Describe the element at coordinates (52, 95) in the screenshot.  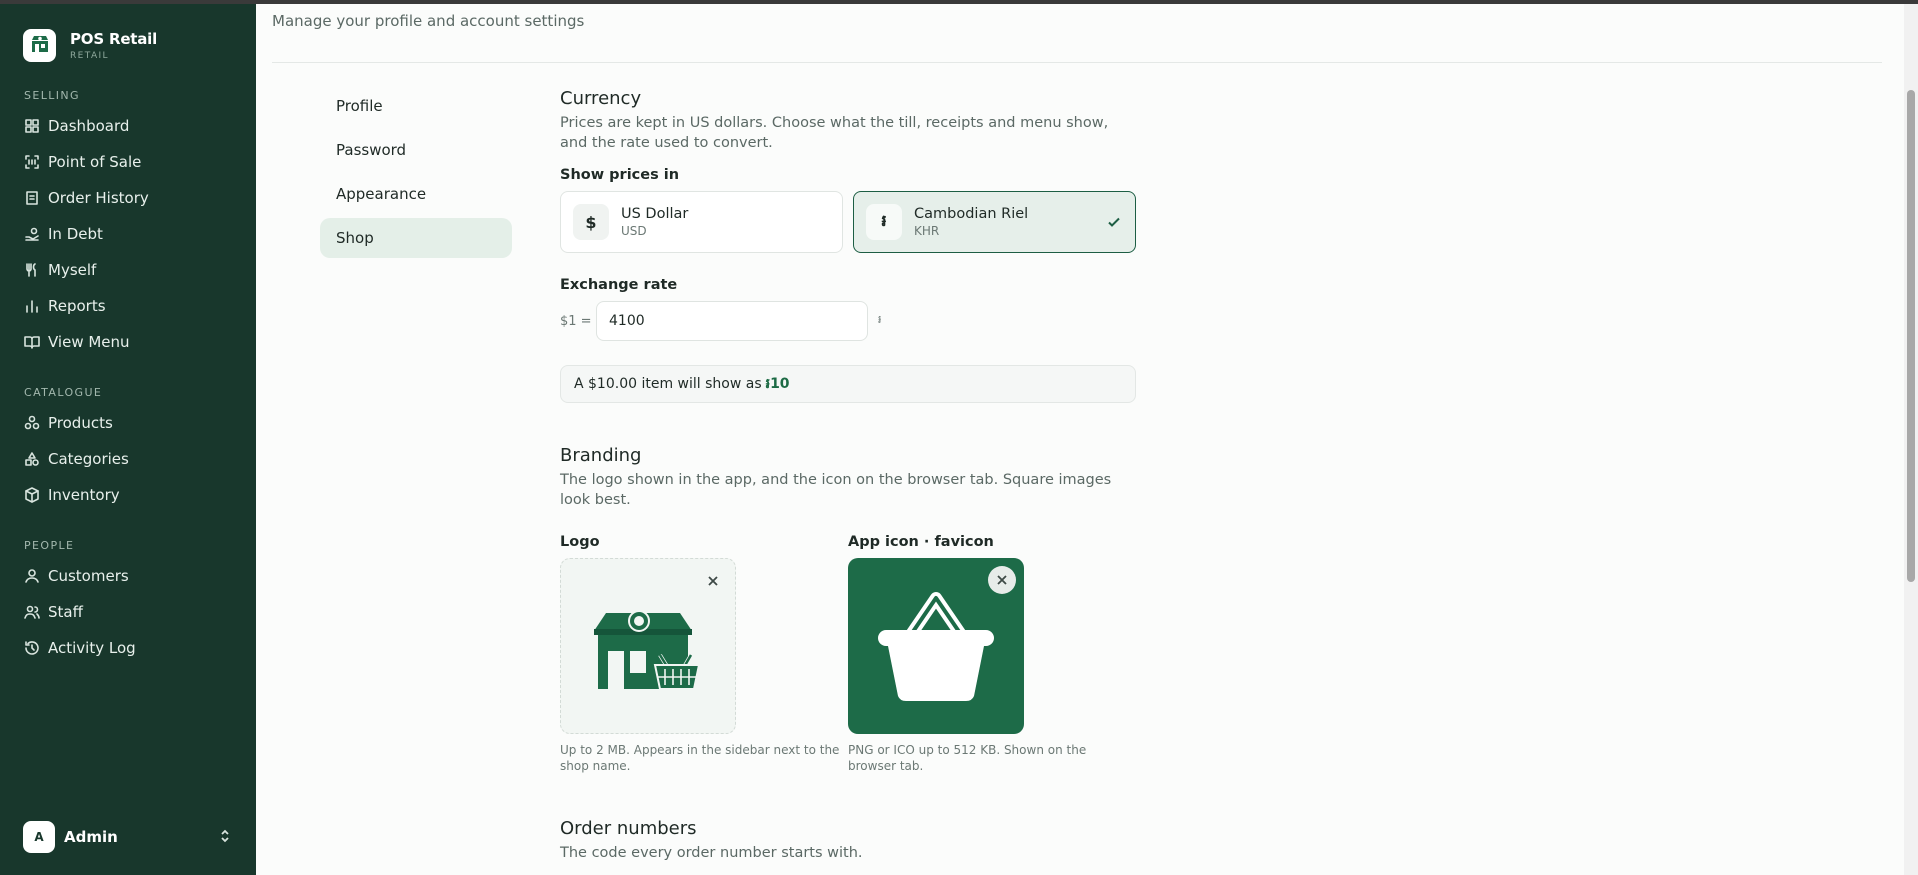
I see `section-label: SELLING` at that location.